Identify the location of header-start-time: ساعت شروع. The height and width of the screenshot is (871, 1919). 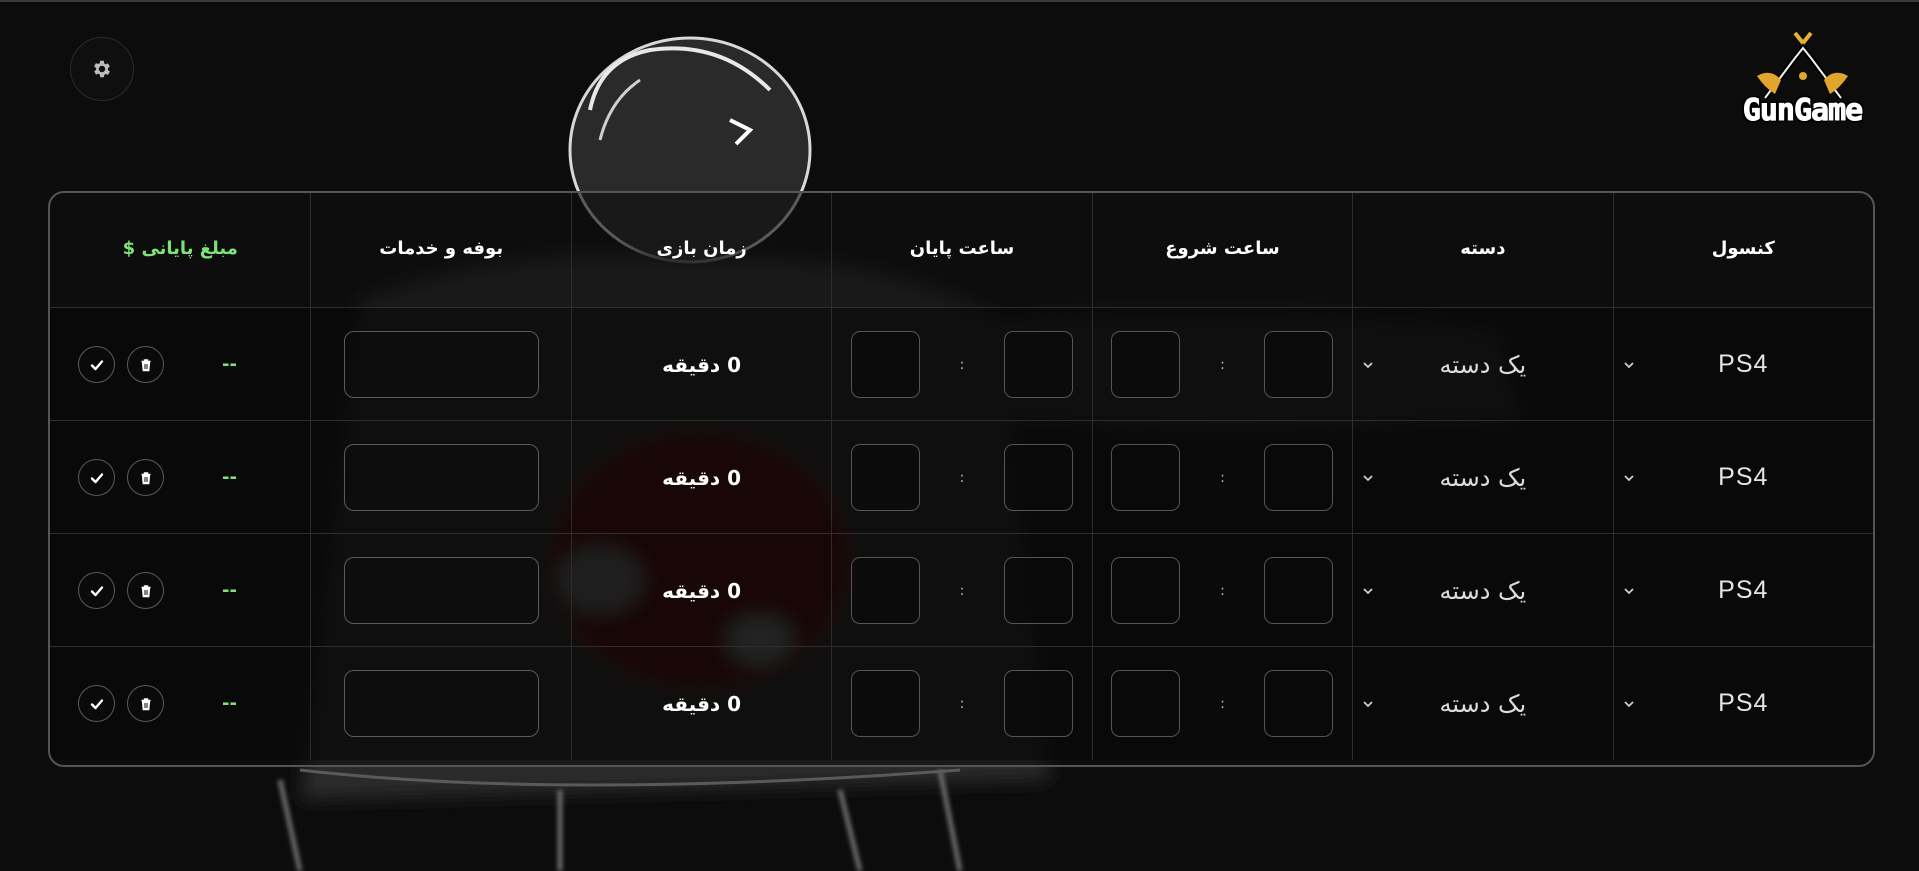
(1221, 250).